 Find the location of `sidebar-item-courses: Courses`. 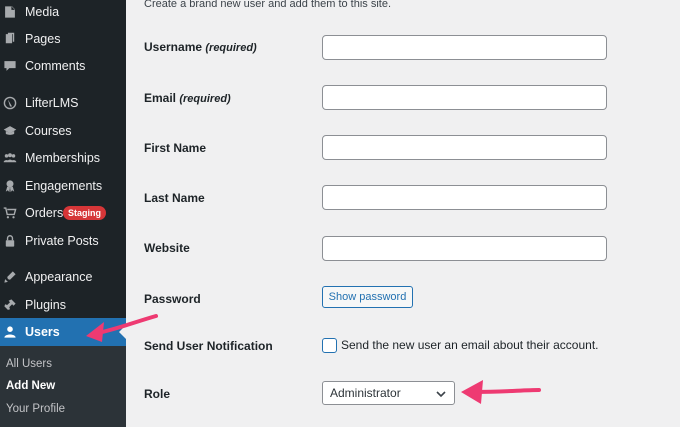

sidebar-item-courses: Courses is located at coordinates (63, 131).